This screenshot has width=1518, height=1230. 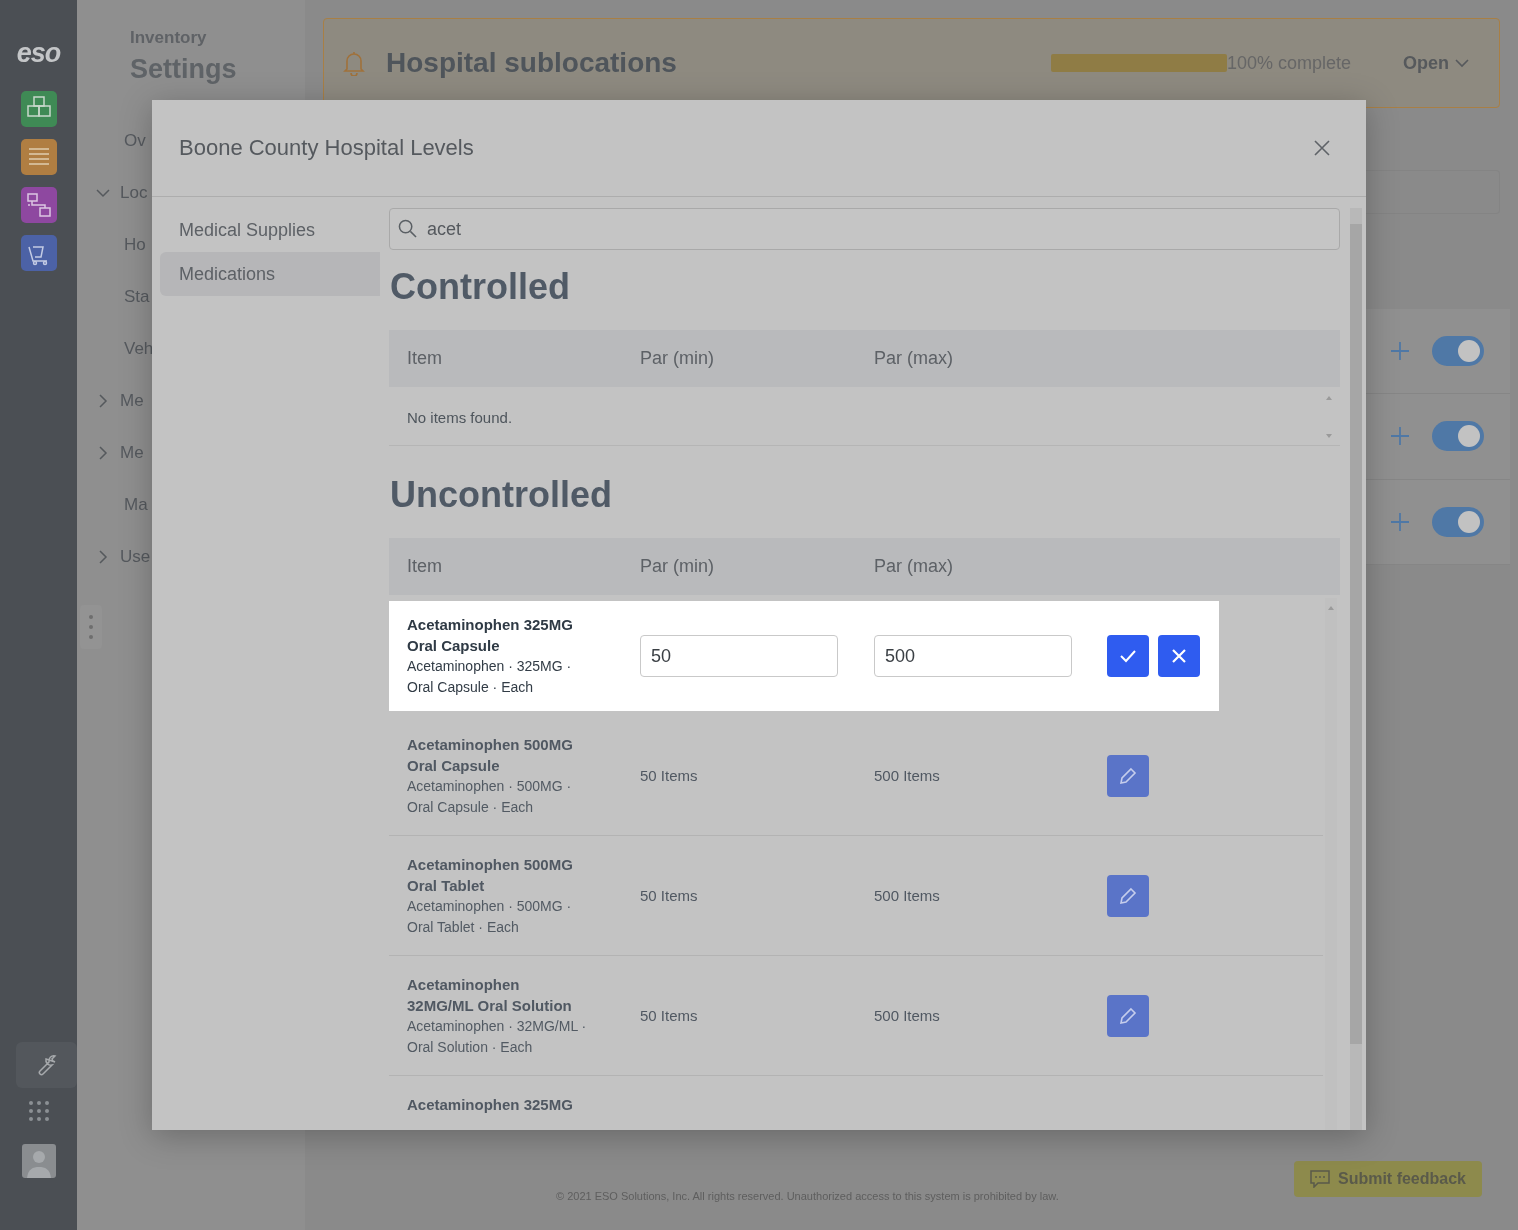 I want to click on item-detail: Acetaminophen · 32MG/ML · Oral Solution · Each, so click(x=497, y=1036).